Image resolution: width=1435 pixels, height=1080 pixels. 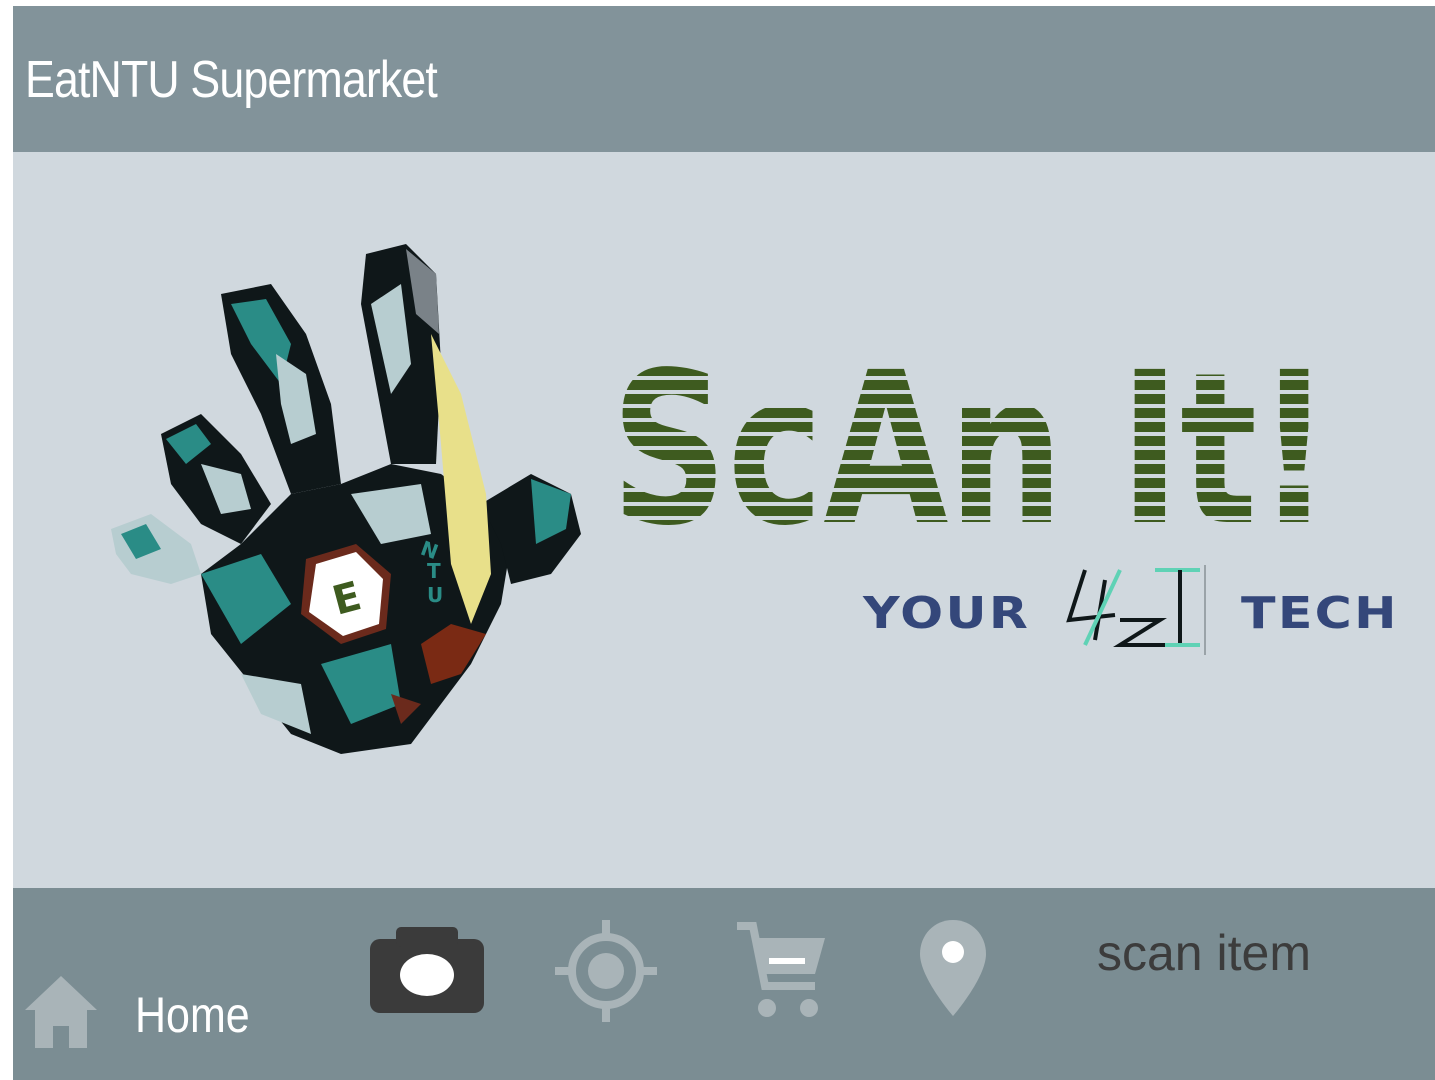 I want to click on home-nav-button: Home, so click(x=151, y=1003).